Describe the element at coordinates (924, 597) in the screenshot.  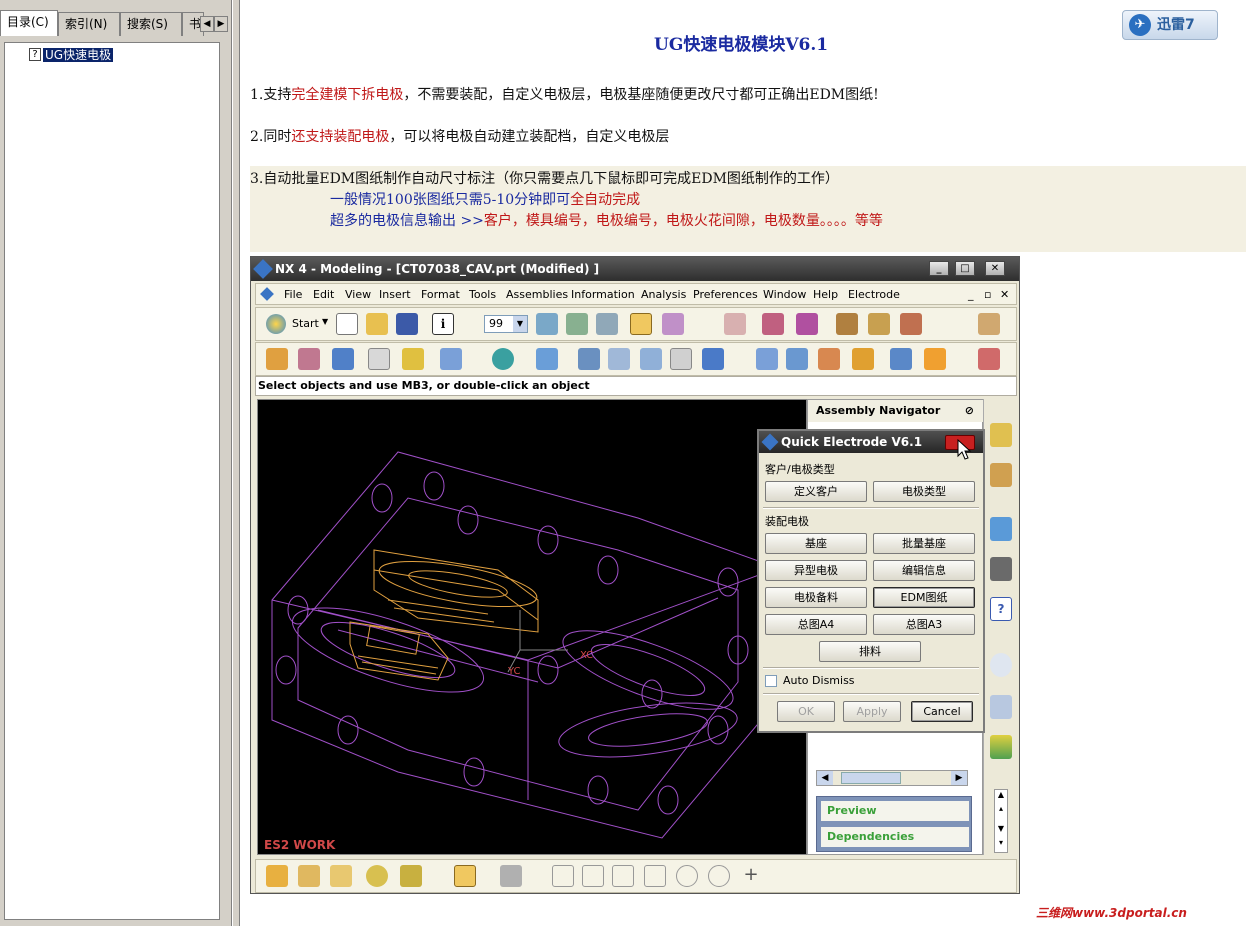
I see `edm-drawing-button: EDM图纸` at that location.